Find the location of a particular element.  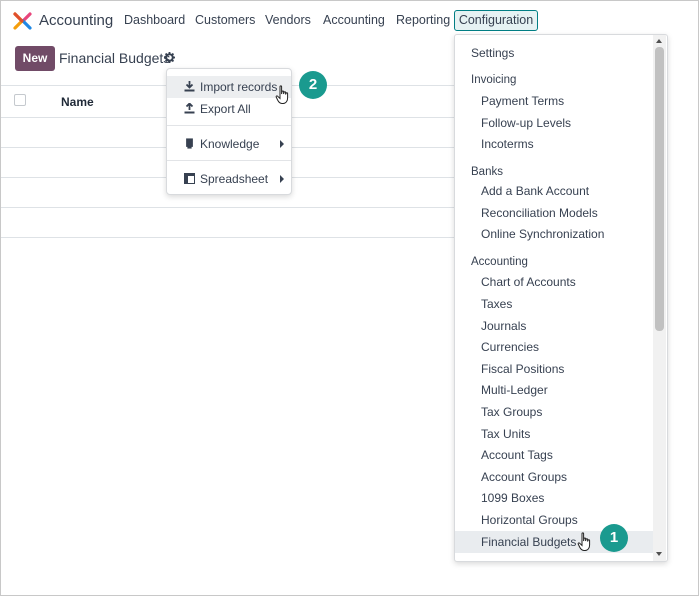

section-header-accounting: Accounting is located at coordinates (499, 262).